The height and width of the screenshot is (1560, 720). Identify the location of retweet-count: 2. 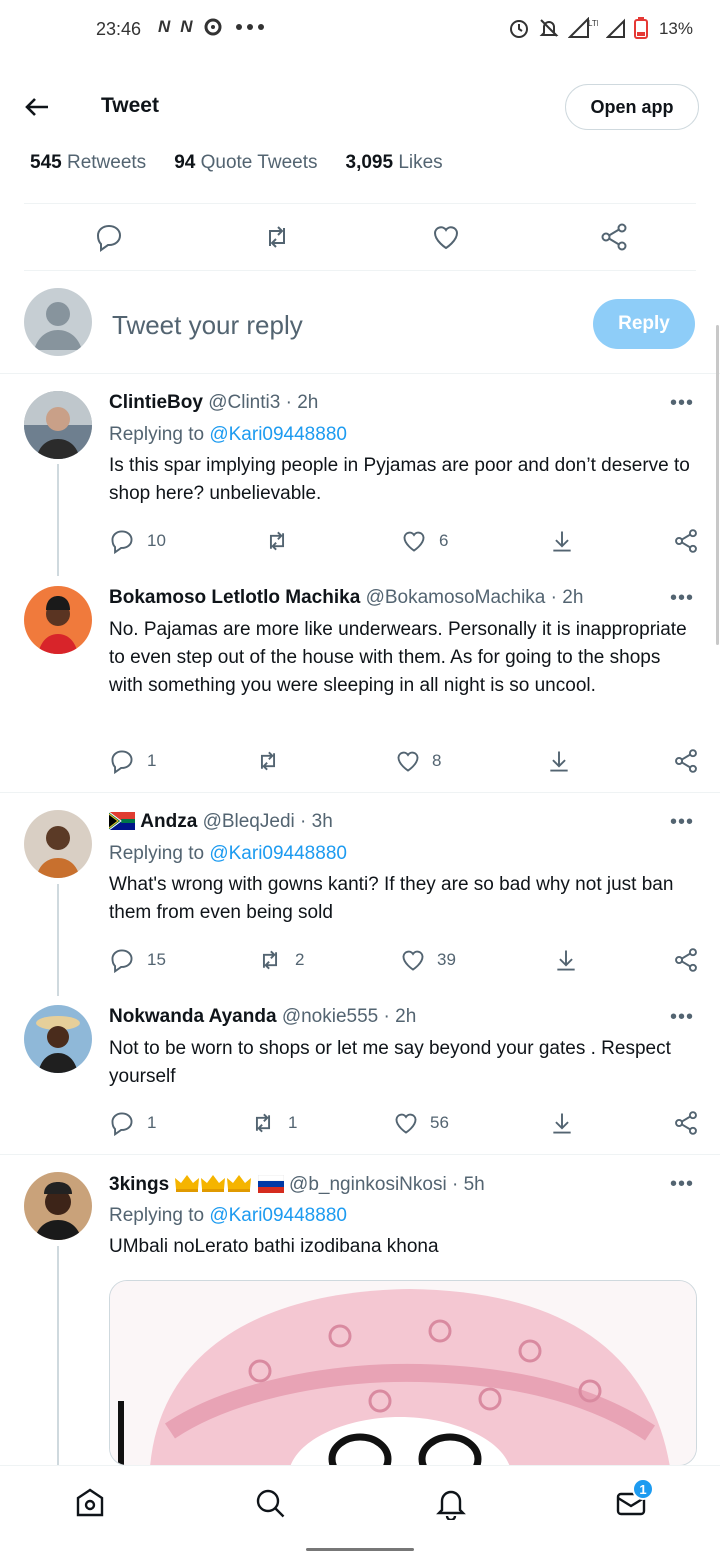
(300, 959).